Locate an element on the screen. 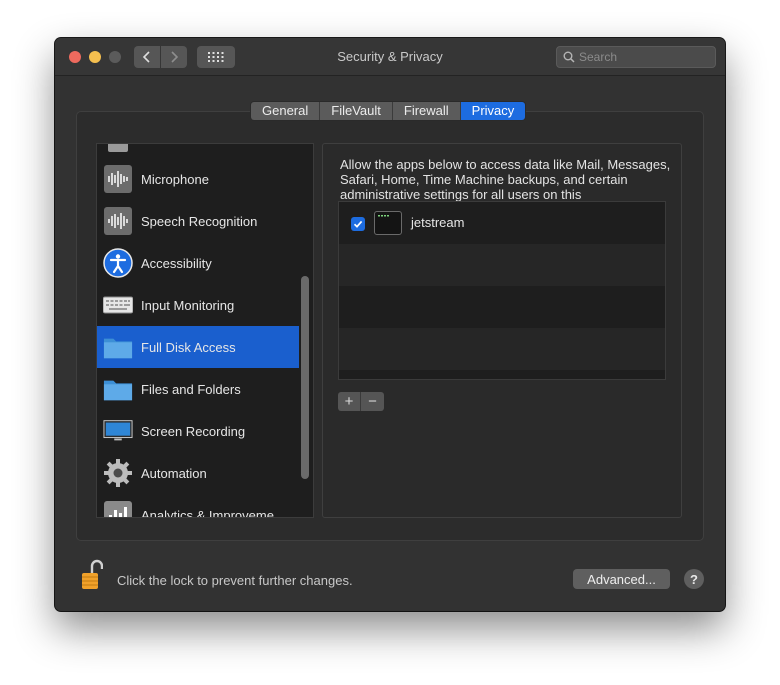 The height and width of the screenshot is (685, 780). list-scrollbar is located at coordinates (305, 377).